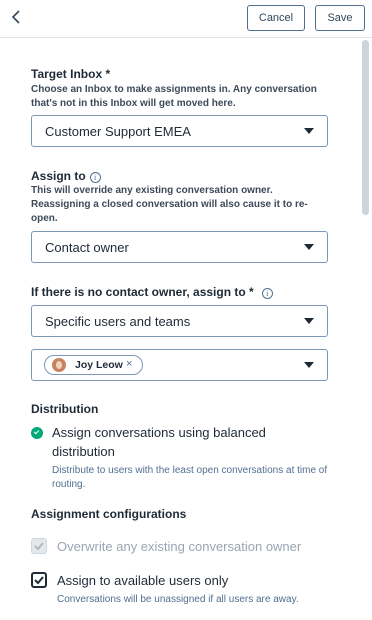  Describe the element at coordinates (365, 127) in the screenshot. I see `scrollbar-thumb` at that location.